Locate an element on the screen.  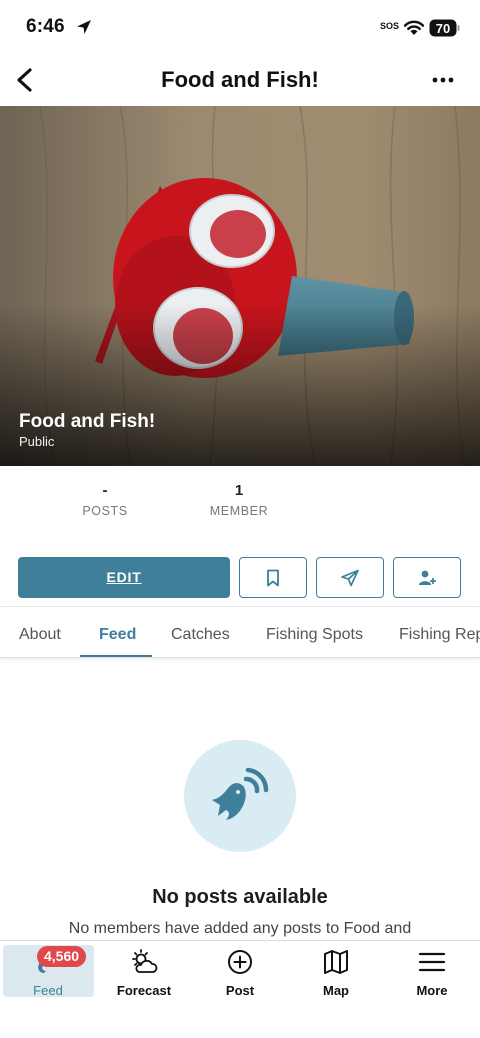
nav-forecast: Forecast is located at coordinates (144, 970).